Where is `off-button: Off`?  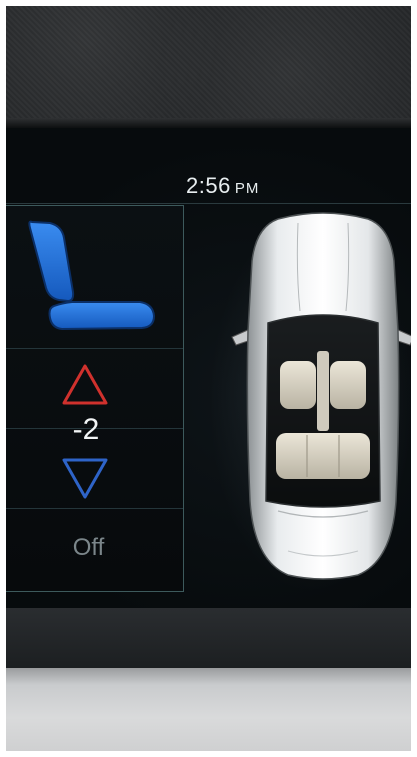 off-button: Off is located at coordinates (94, 549).